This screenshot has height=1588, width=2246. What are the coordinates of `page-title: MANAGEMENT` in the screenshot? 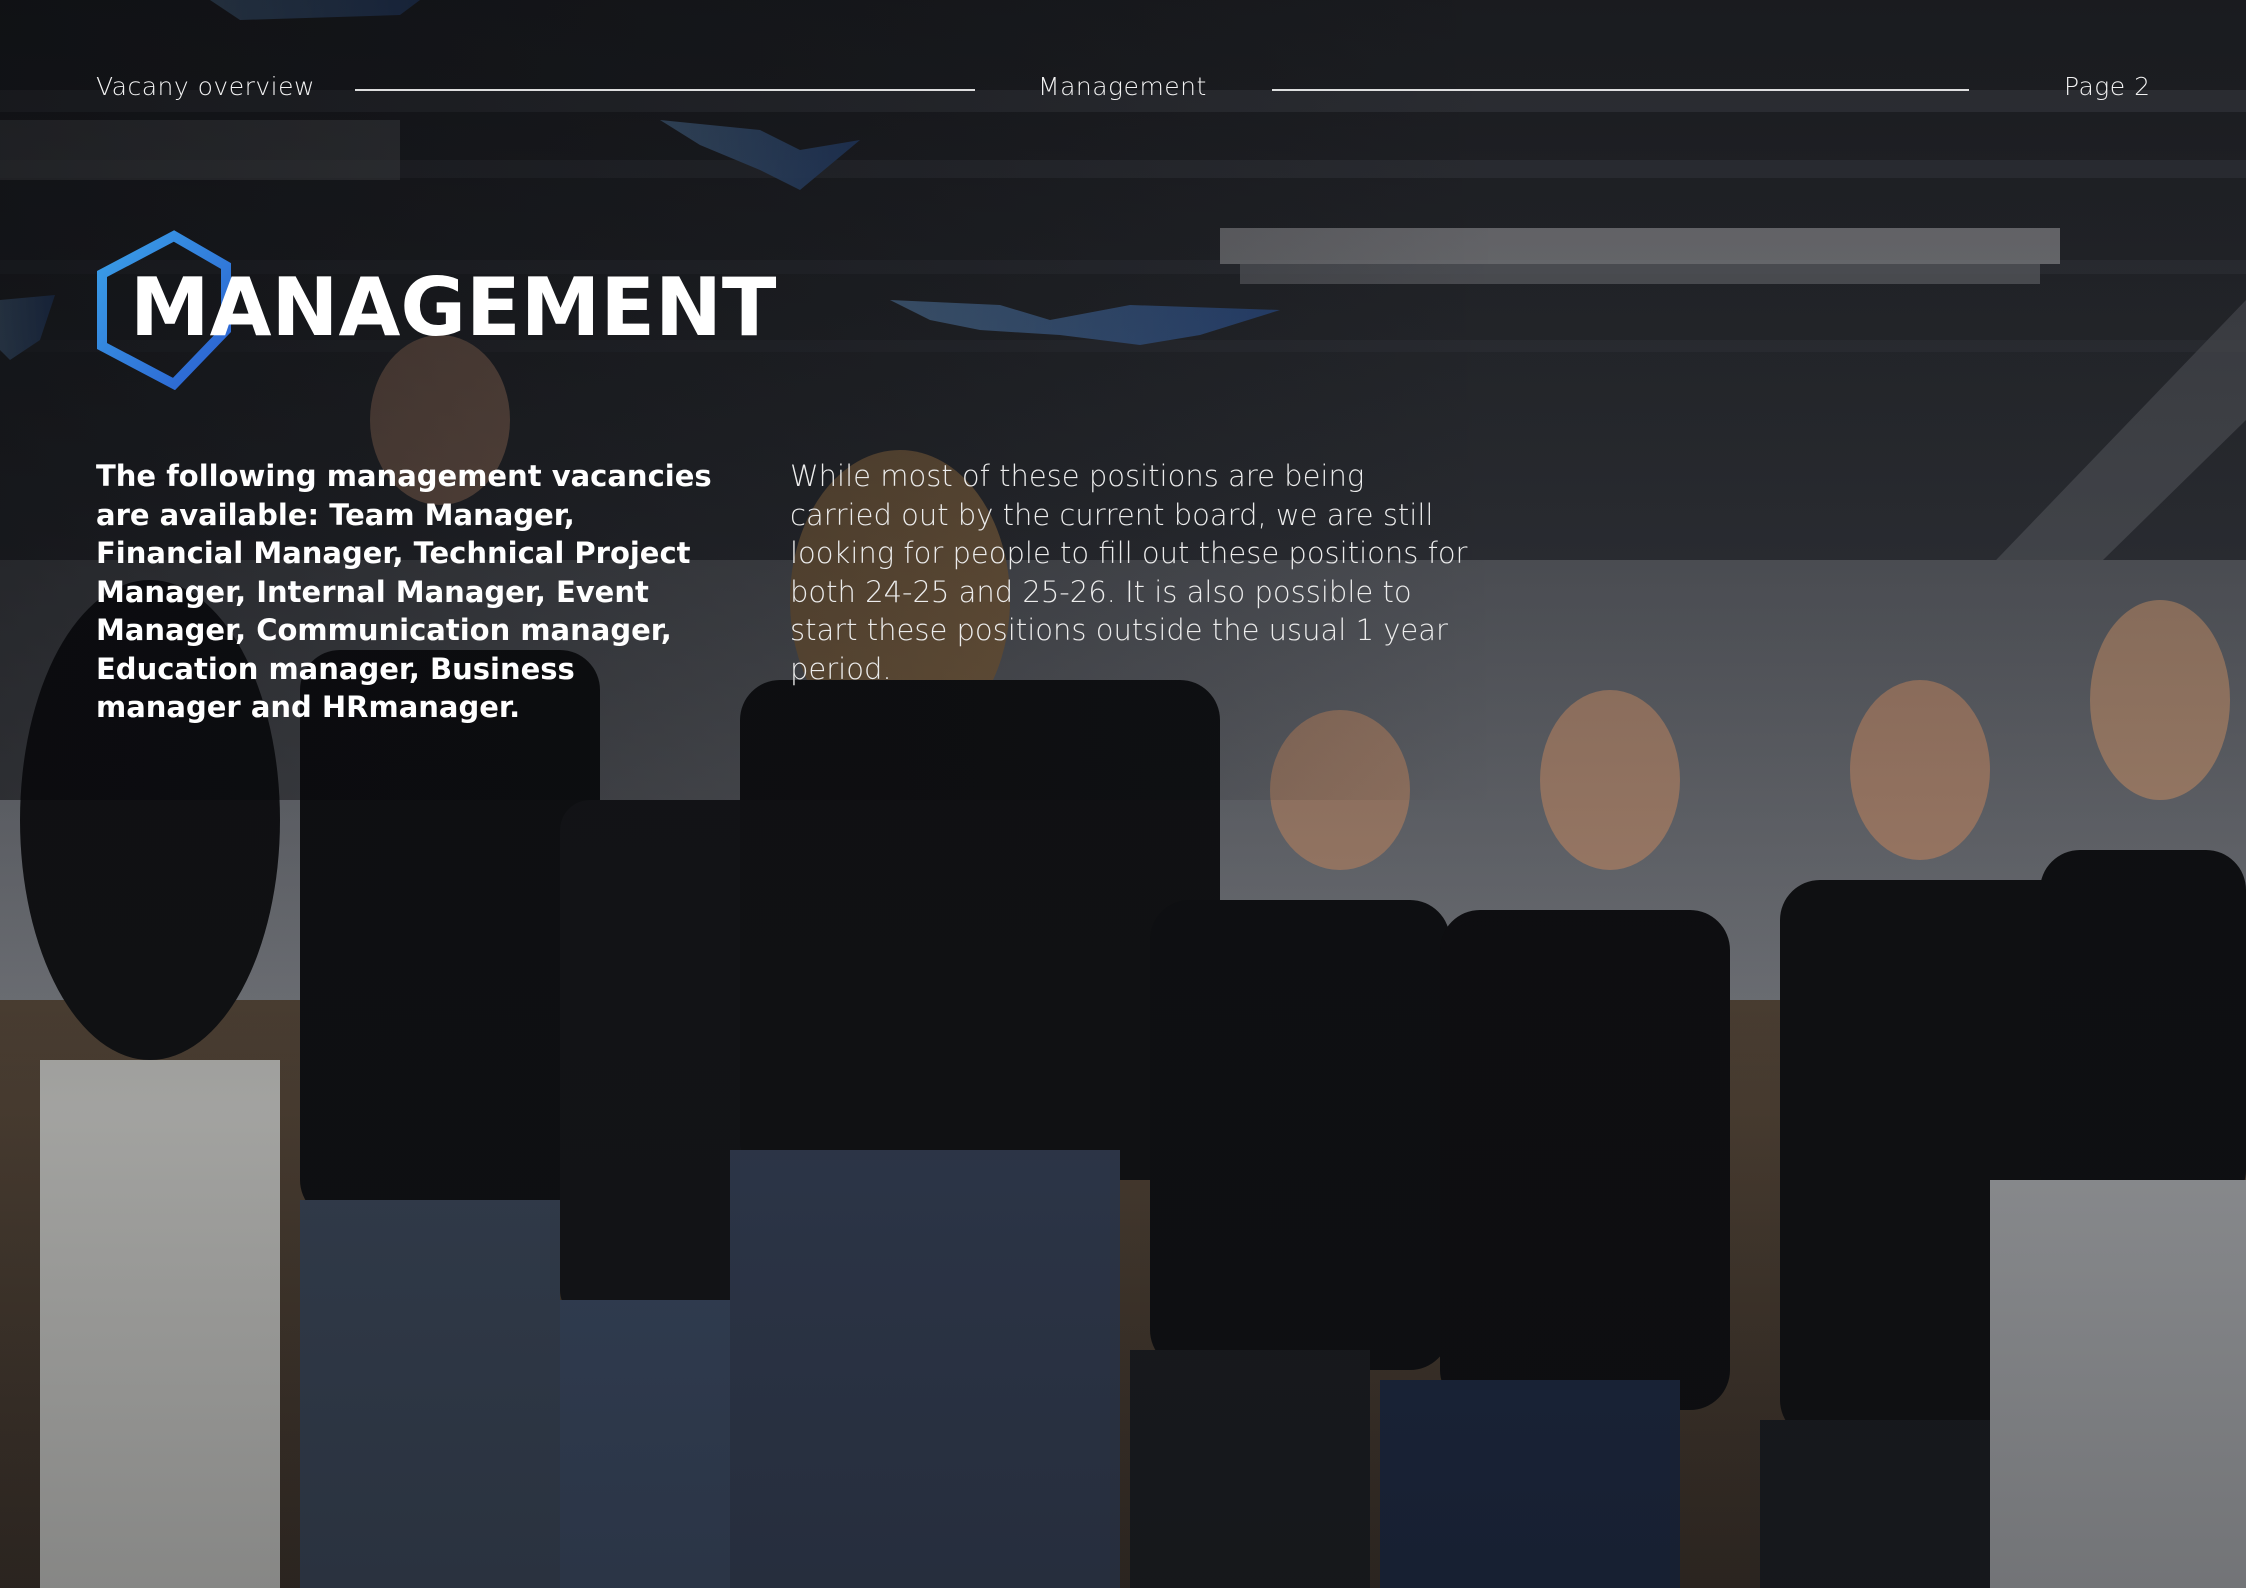 It's located at (453, 307).